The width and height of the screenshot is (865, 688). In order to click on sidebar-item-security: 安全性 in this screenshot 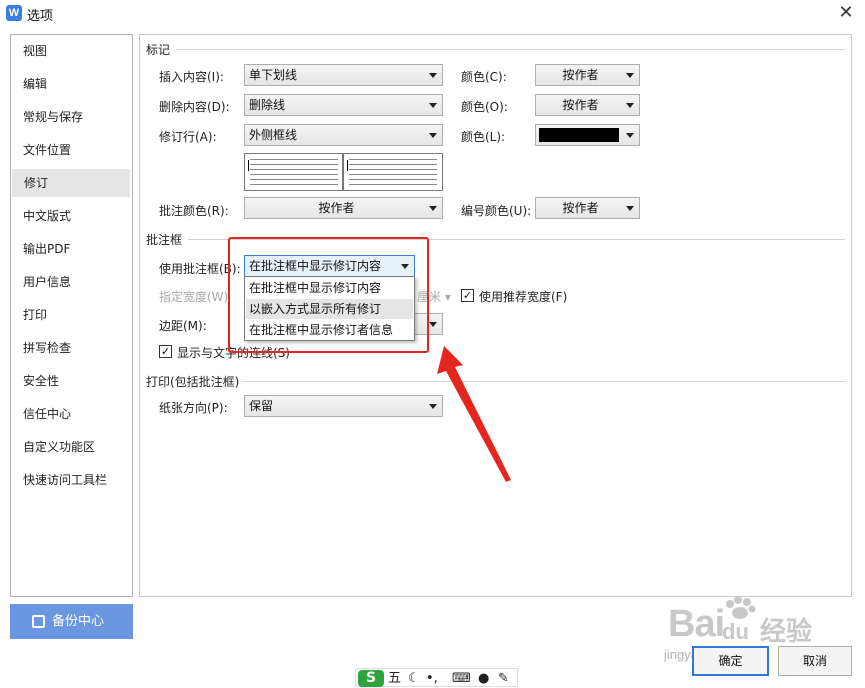, I will do `click(71, 381)`.